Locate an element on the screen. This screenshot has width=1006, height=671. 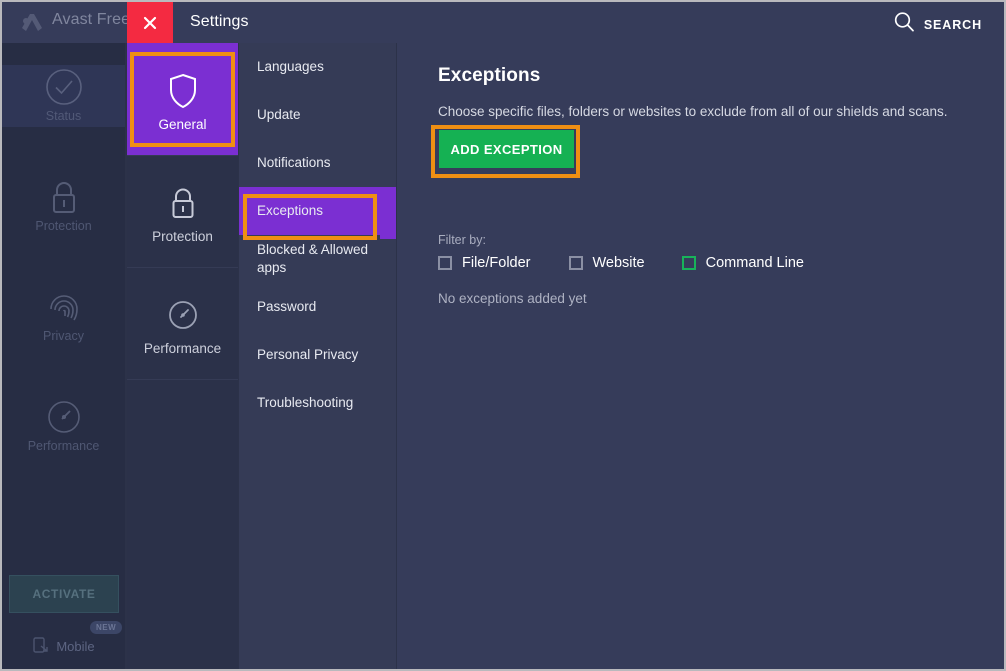
filter-by-label: Filter by: is located at coordinates (462, 240).